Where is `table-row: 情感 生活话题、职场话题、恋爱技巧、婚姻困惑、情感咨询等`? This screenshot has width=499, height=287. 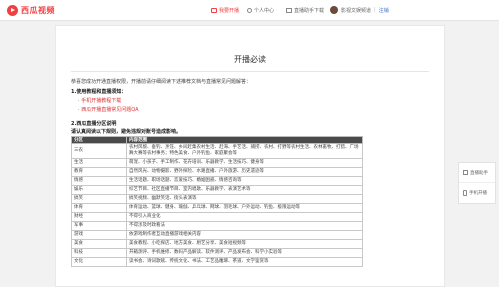 table-row: 情感 生活话题、职场话题、恋爱技巧、婚姻困惑、情感咨询等 is located at coordinates (217, 181).